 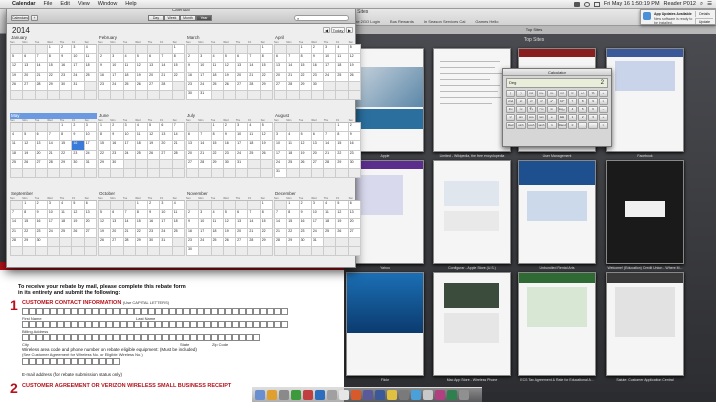 I want to click on calendars-button: Calendars, so click(x=20, y=18).